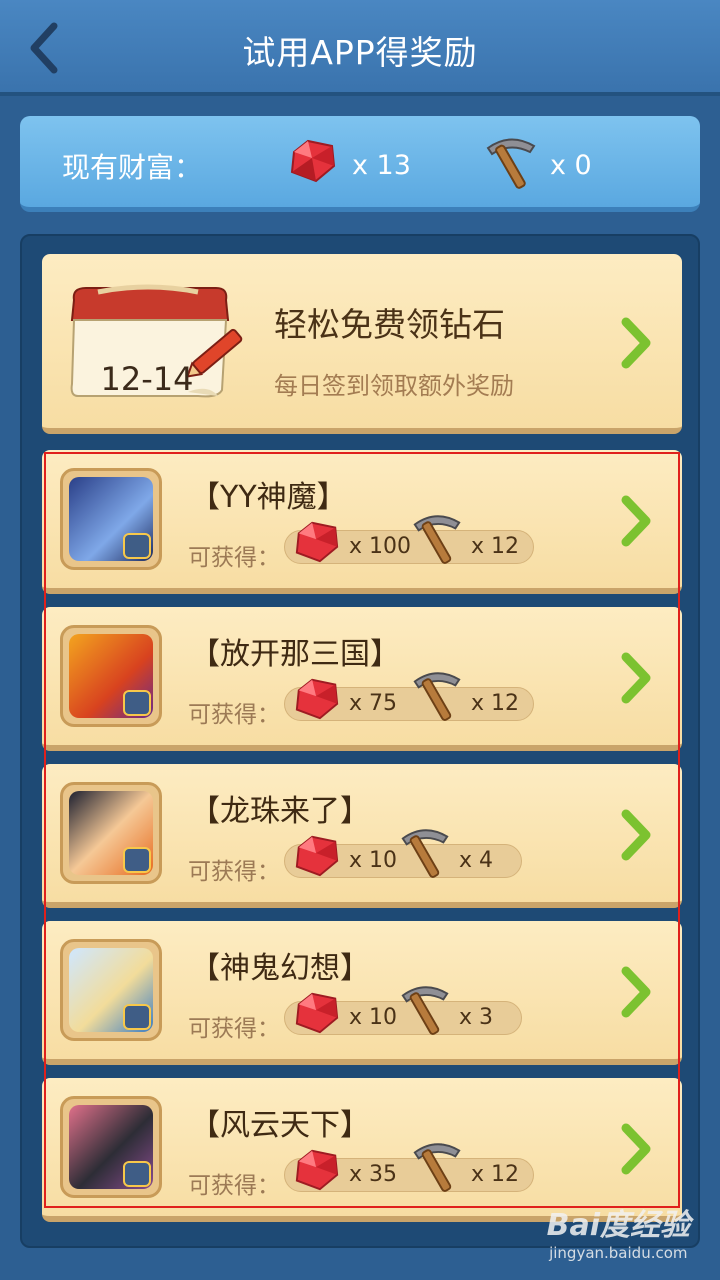 This screenshot has height=1280, width=720. What do you see at coordinates (280, 968) in the screenshot?
I see `game-title: 【神鬼幻想】` at bounding box center [280, 968].